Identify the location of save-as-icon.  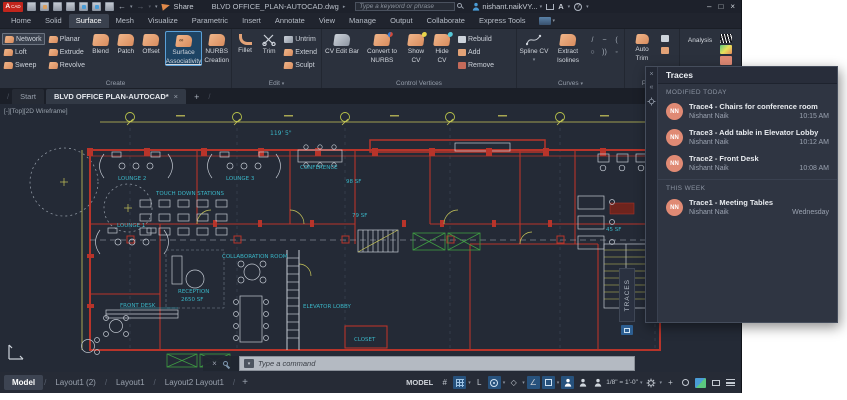
(70, 6).